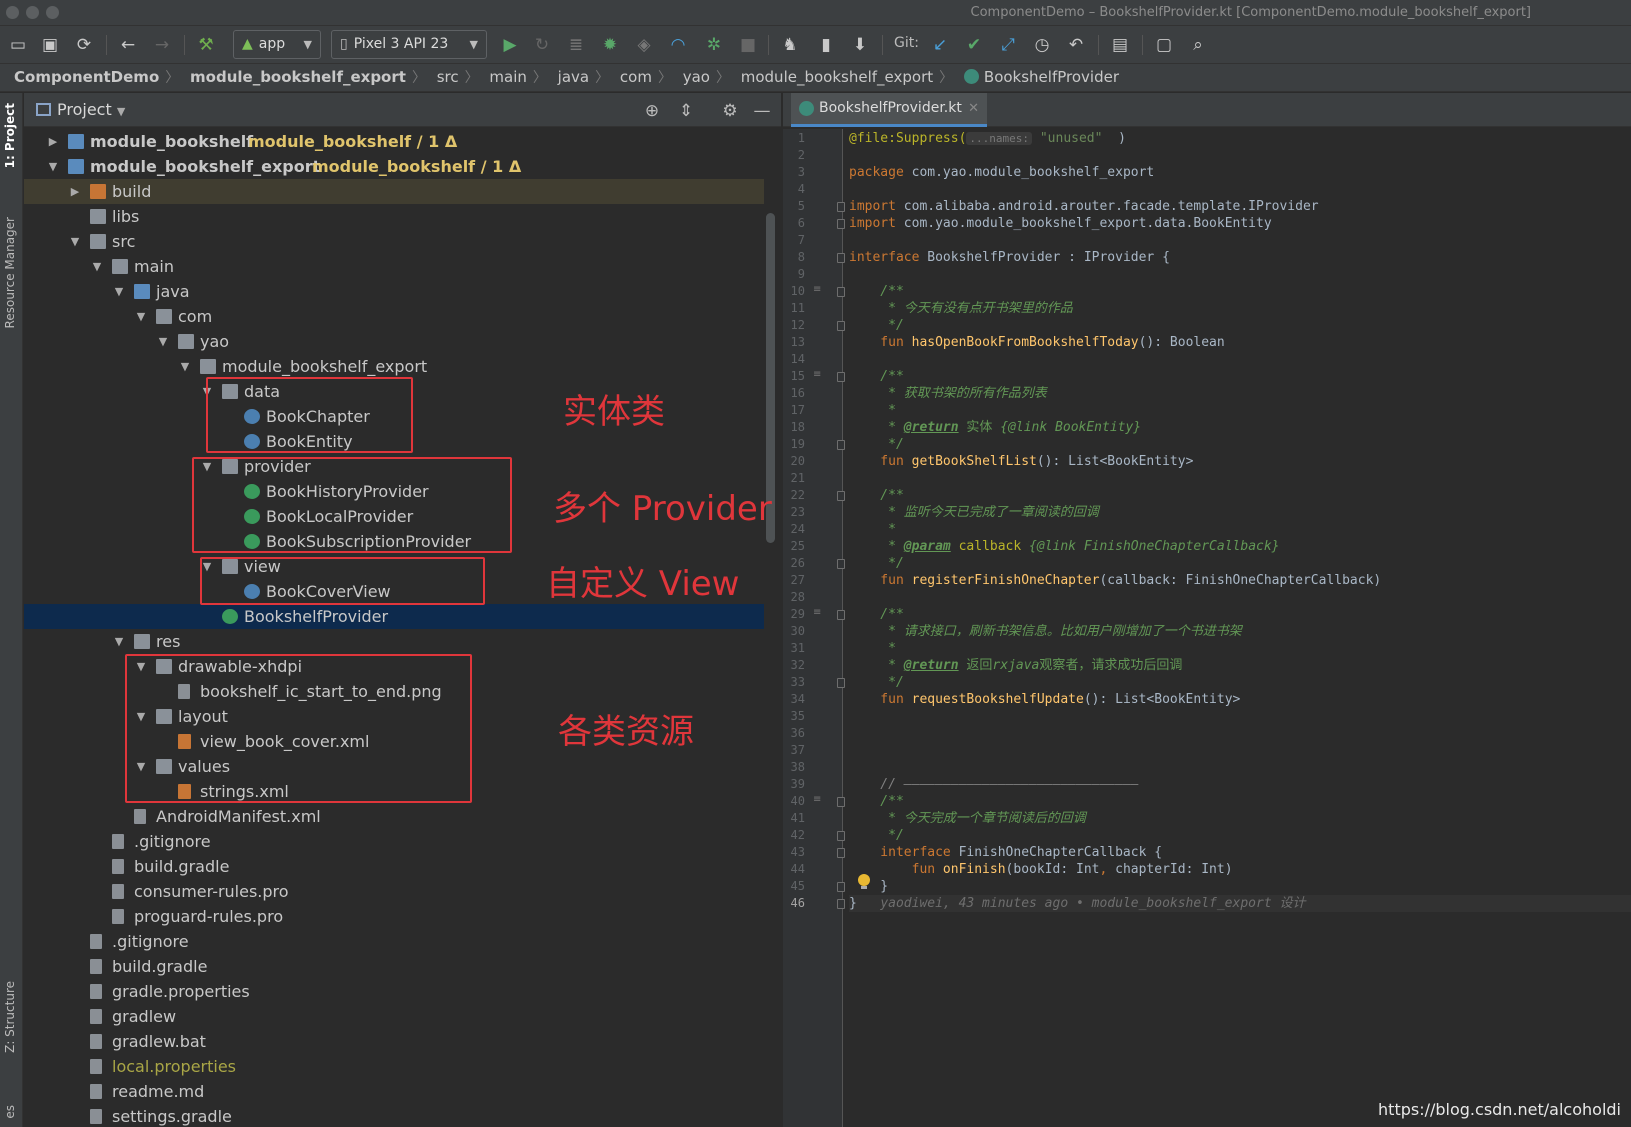  I want to click on open-icon: ▭, so click(18, 45).